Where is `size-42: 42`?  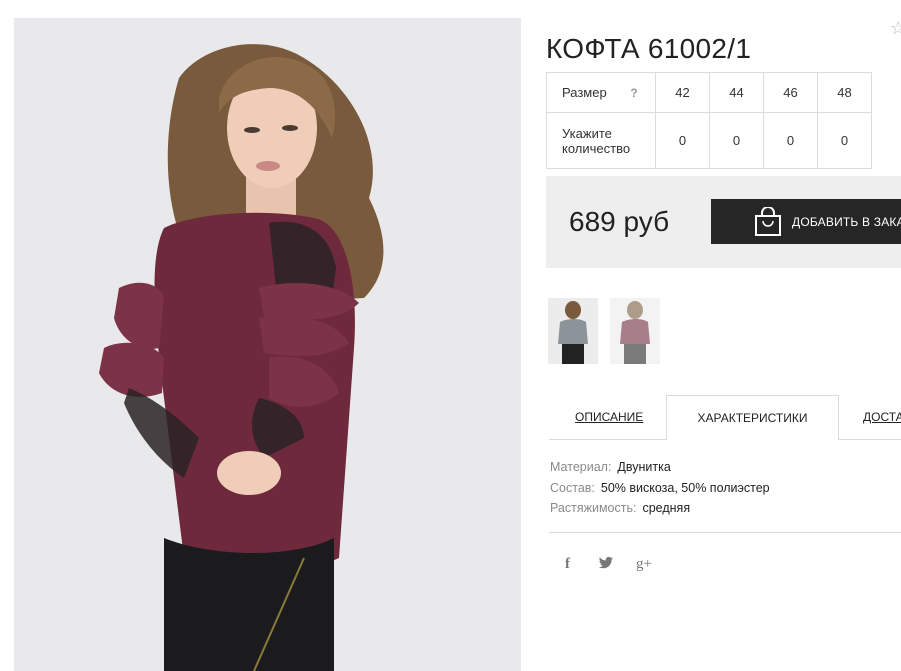 size-42: 42 is located at coordinates (682, 92).